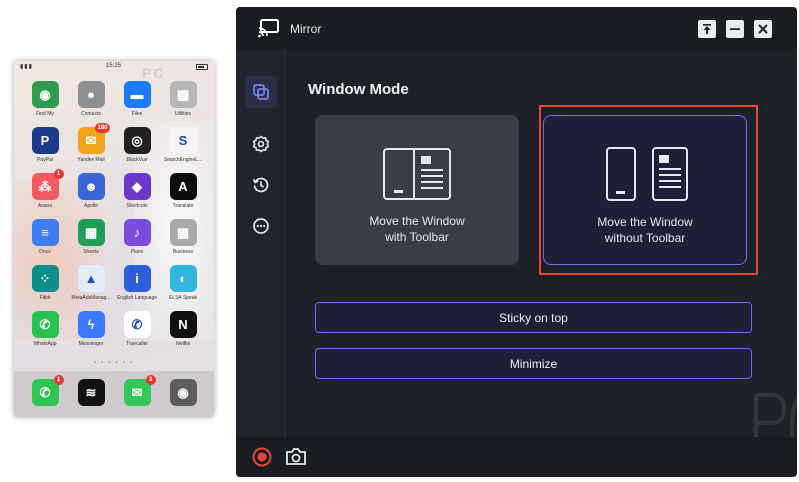 This screenshot has height=482, width=799. I want to click on app-icon: ▬ Files, so click(137, 99).